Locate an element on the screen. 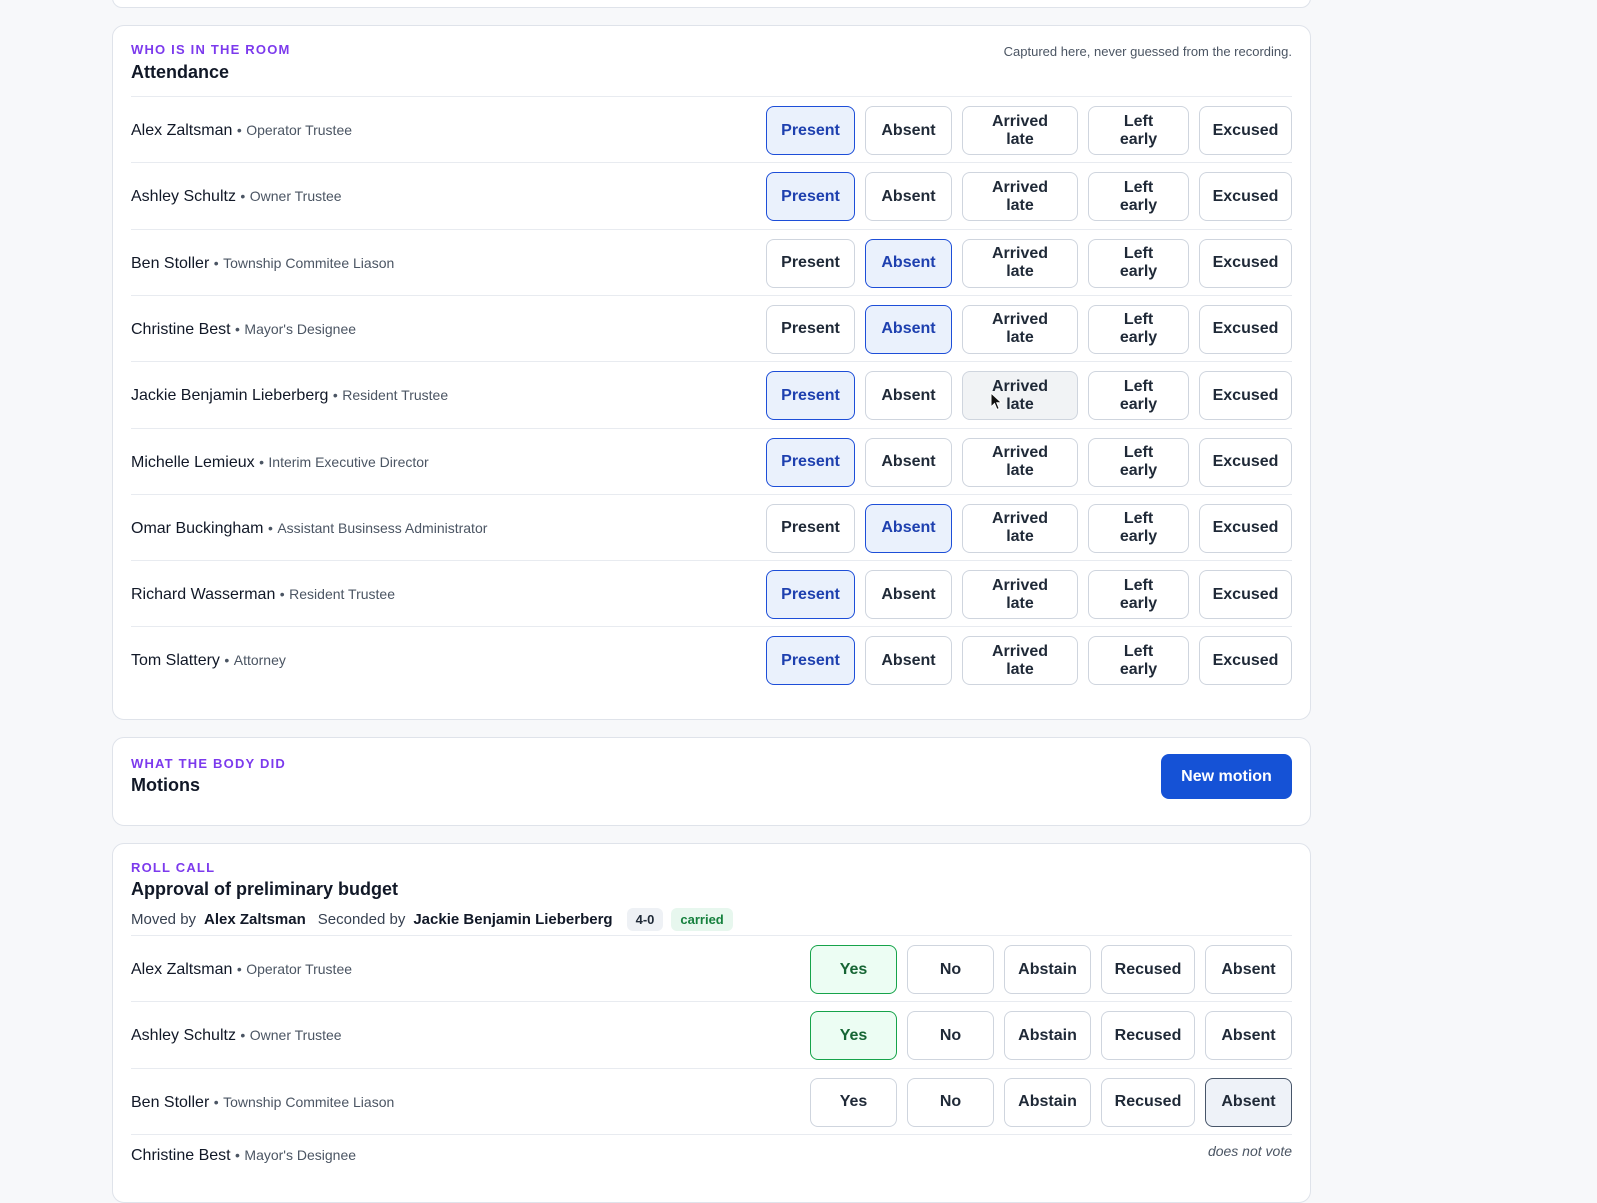 The image size is (1597, 1203). vote-tally-badge: 4-0 is located at coordinates (645, 919).